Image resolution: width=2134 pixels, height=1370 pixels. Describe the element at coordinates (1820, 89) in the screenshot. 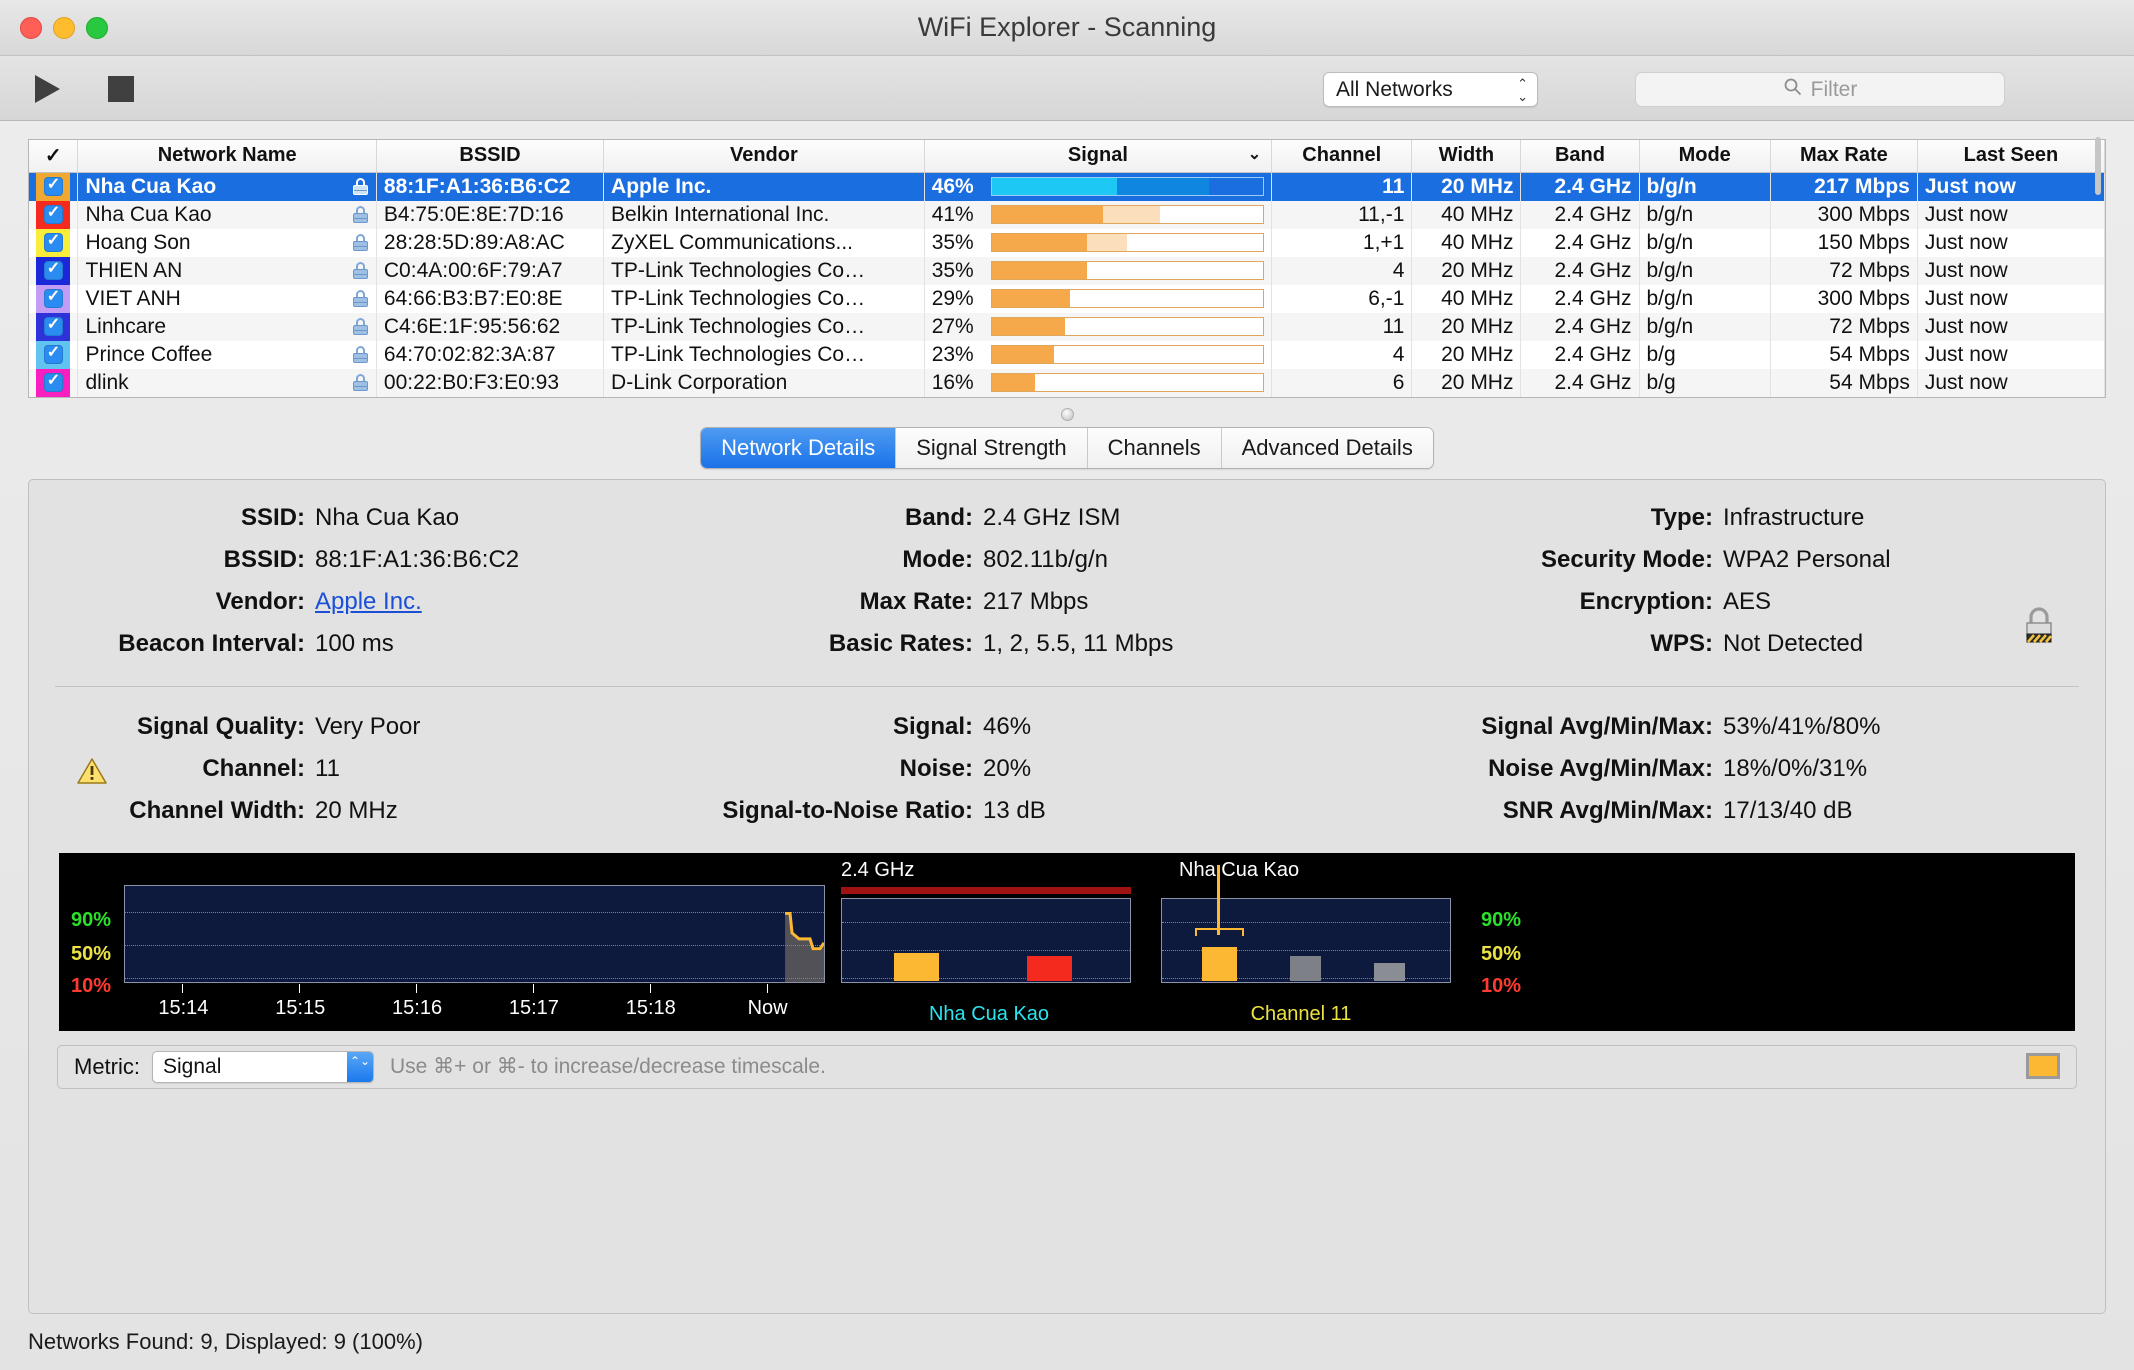

I see `filter-input: Filter` at that location.